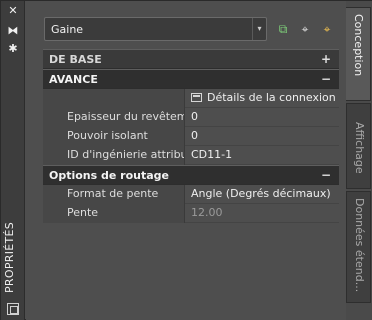  What do you see at coordinates (191, 175) in the screenshot?
I see `section-options-de-routage: Options de routage −` at bounding box center [191, 175].